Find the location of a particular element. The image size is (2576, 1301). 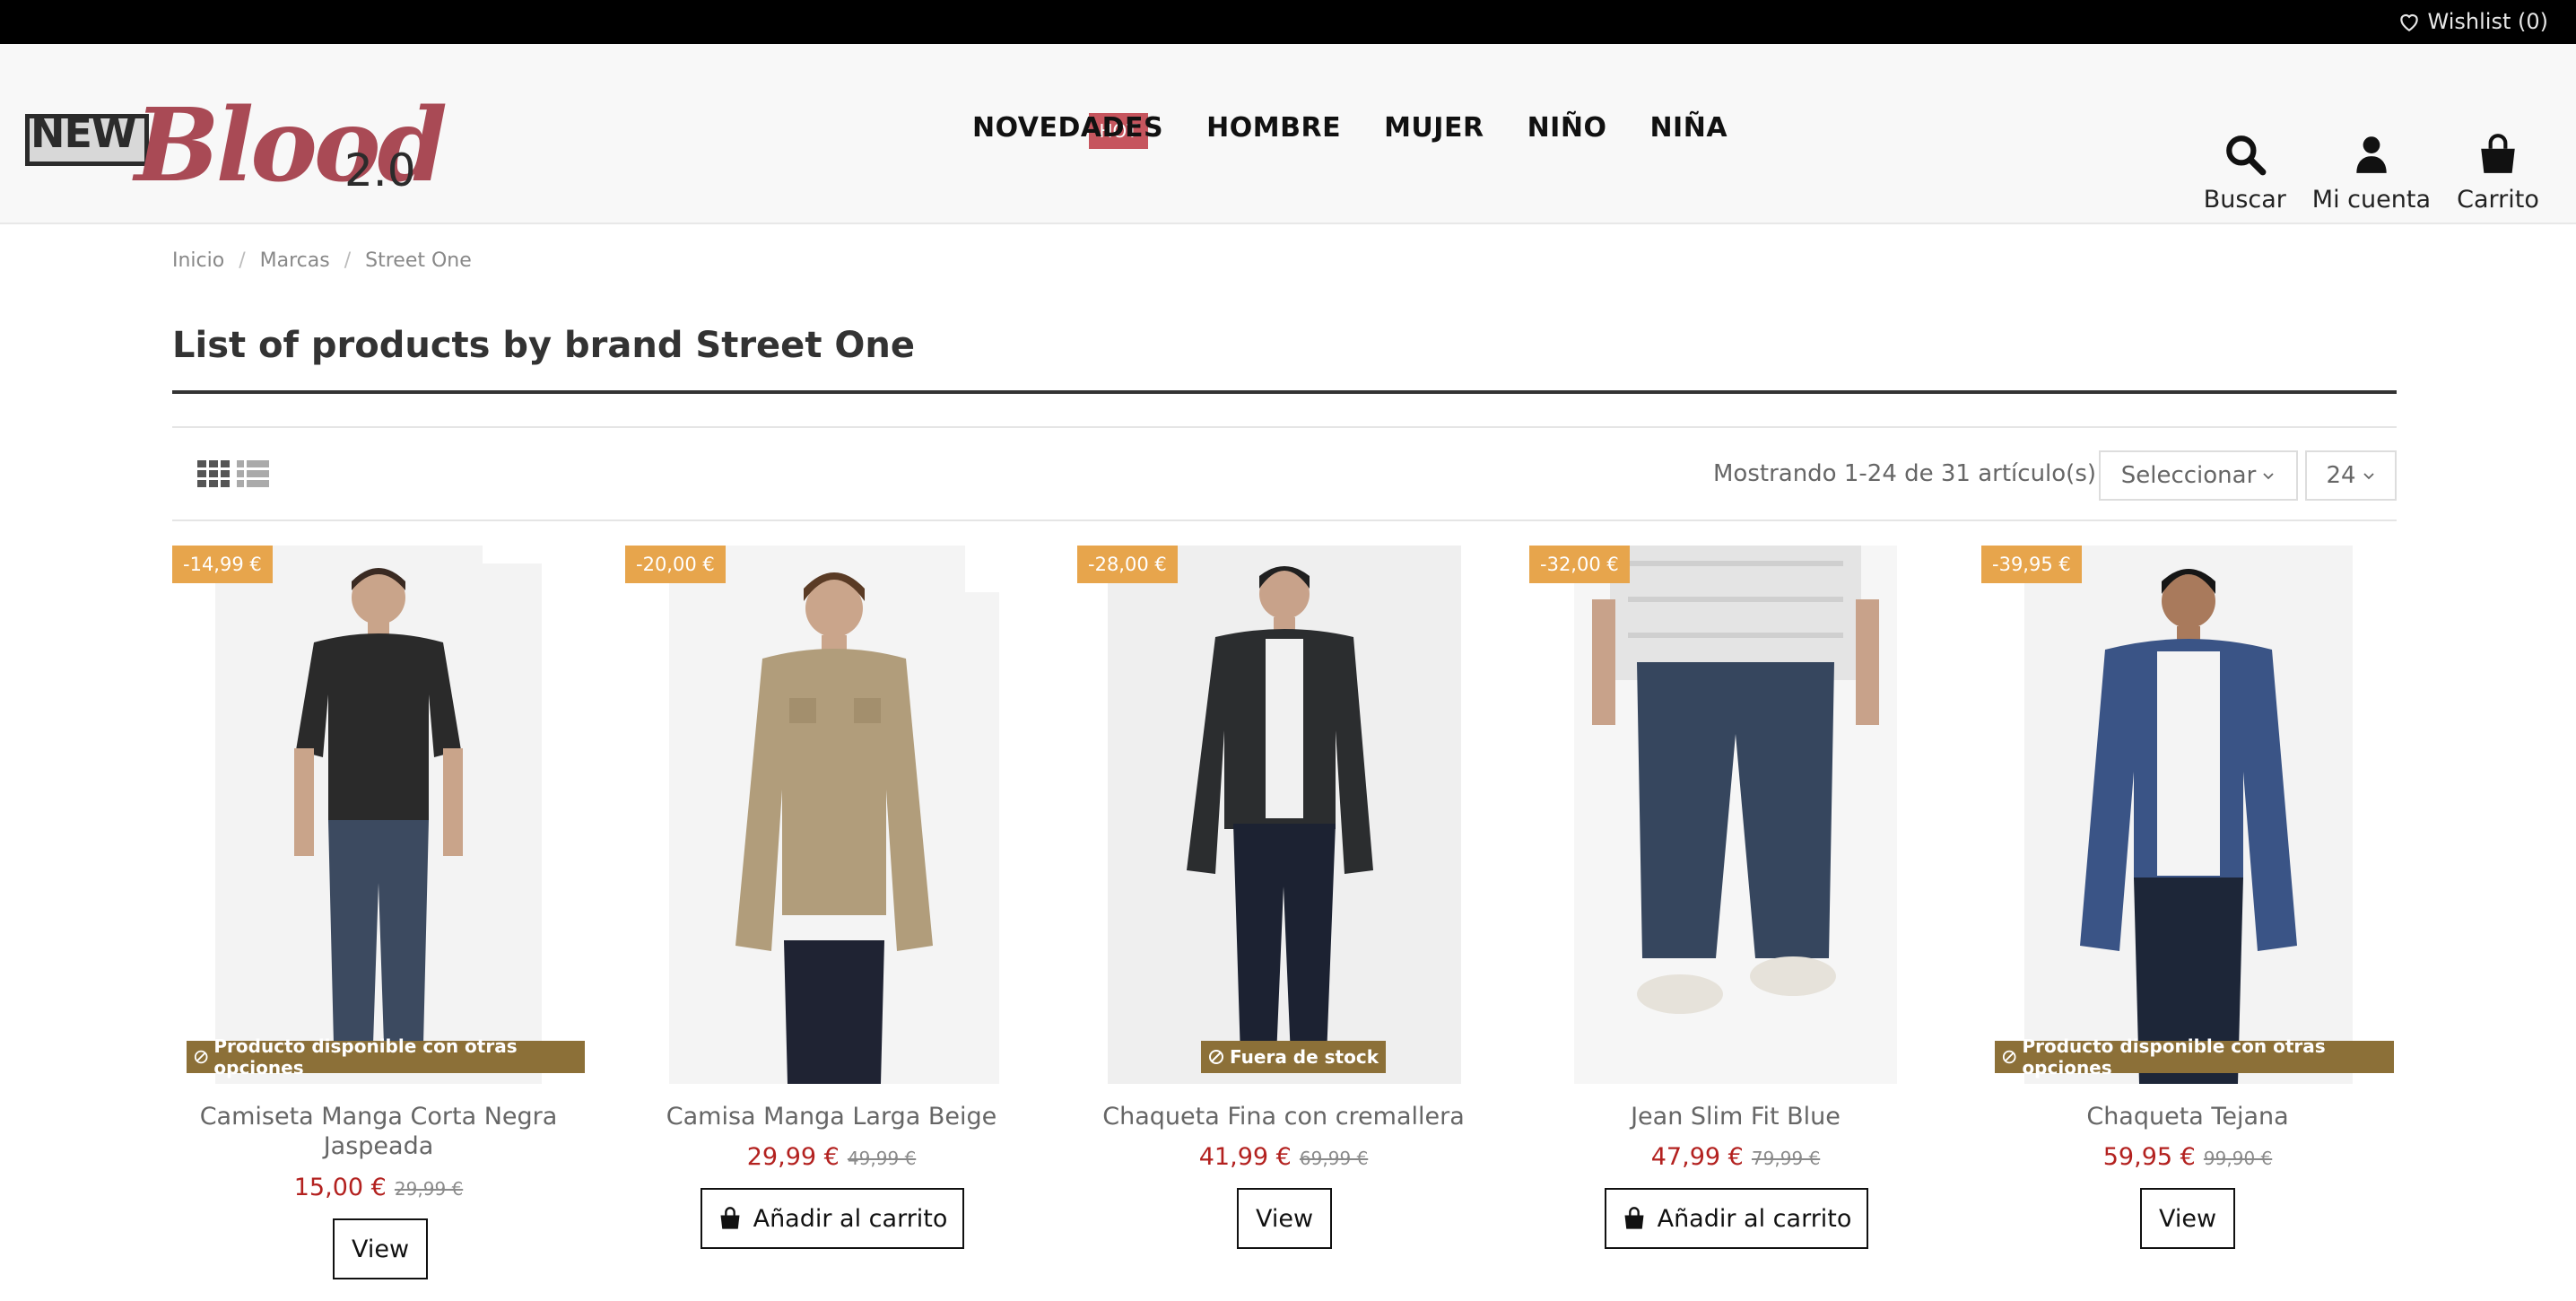

wishlist-link: Wishlist (0) is located at coordinates (2473, 21).